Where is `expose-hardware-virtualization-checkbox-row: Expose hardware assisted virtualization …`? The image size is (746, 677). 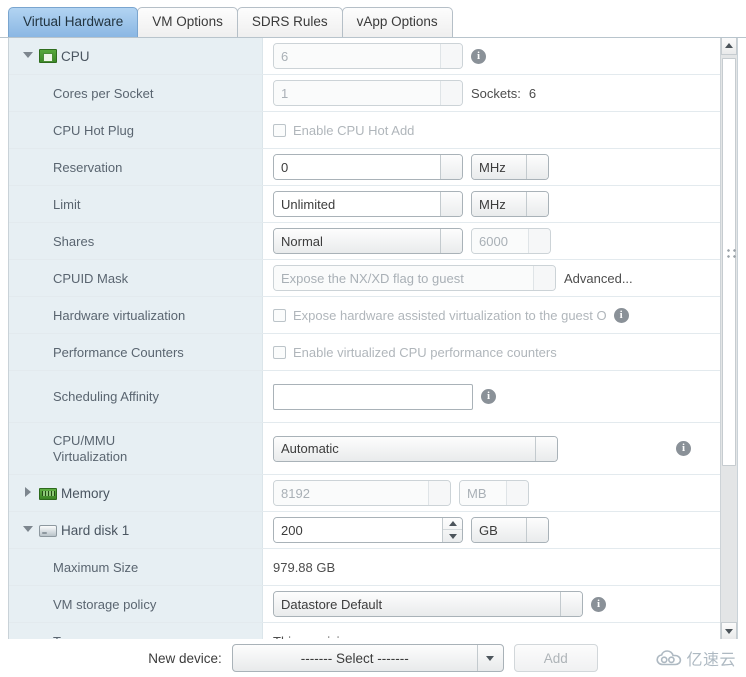 expose-hardware-virtualization-checkbox-row: Expose hardware assisted virtualization … is located at coordinates (451, 315).